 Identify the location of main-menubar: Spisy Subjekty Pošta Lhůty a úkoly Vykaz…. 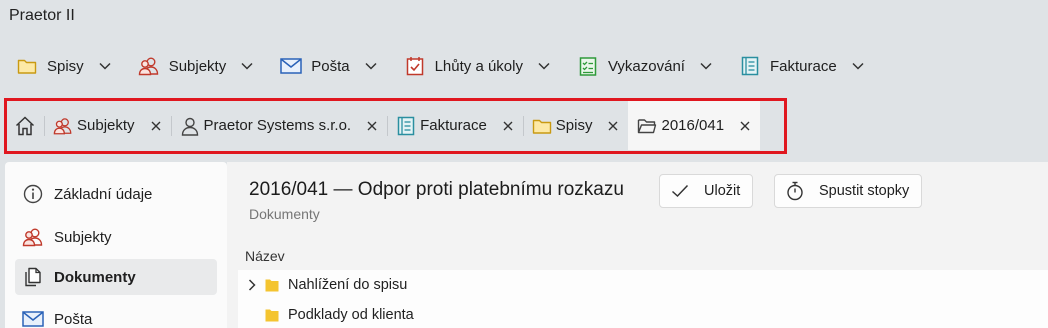
(437, 66).